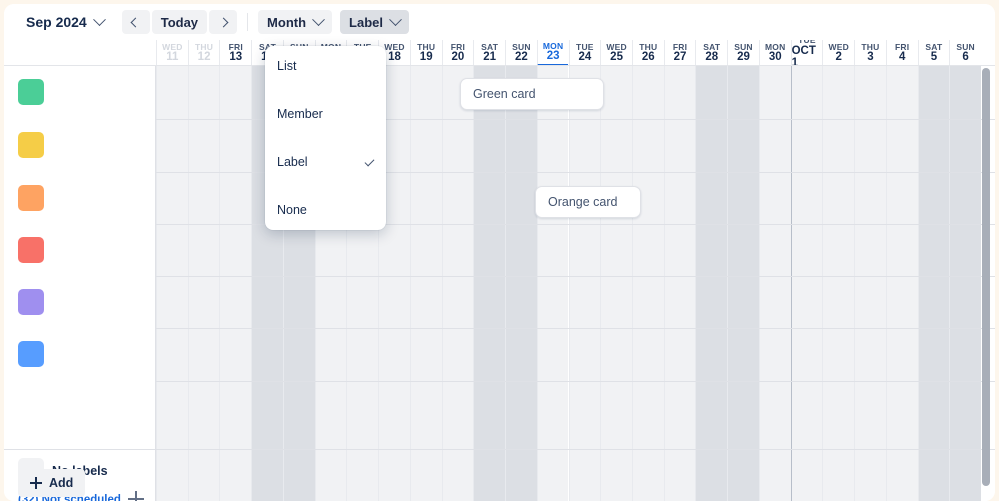  I want to click on yellow-label-swatch-icon, so click(31, 145).